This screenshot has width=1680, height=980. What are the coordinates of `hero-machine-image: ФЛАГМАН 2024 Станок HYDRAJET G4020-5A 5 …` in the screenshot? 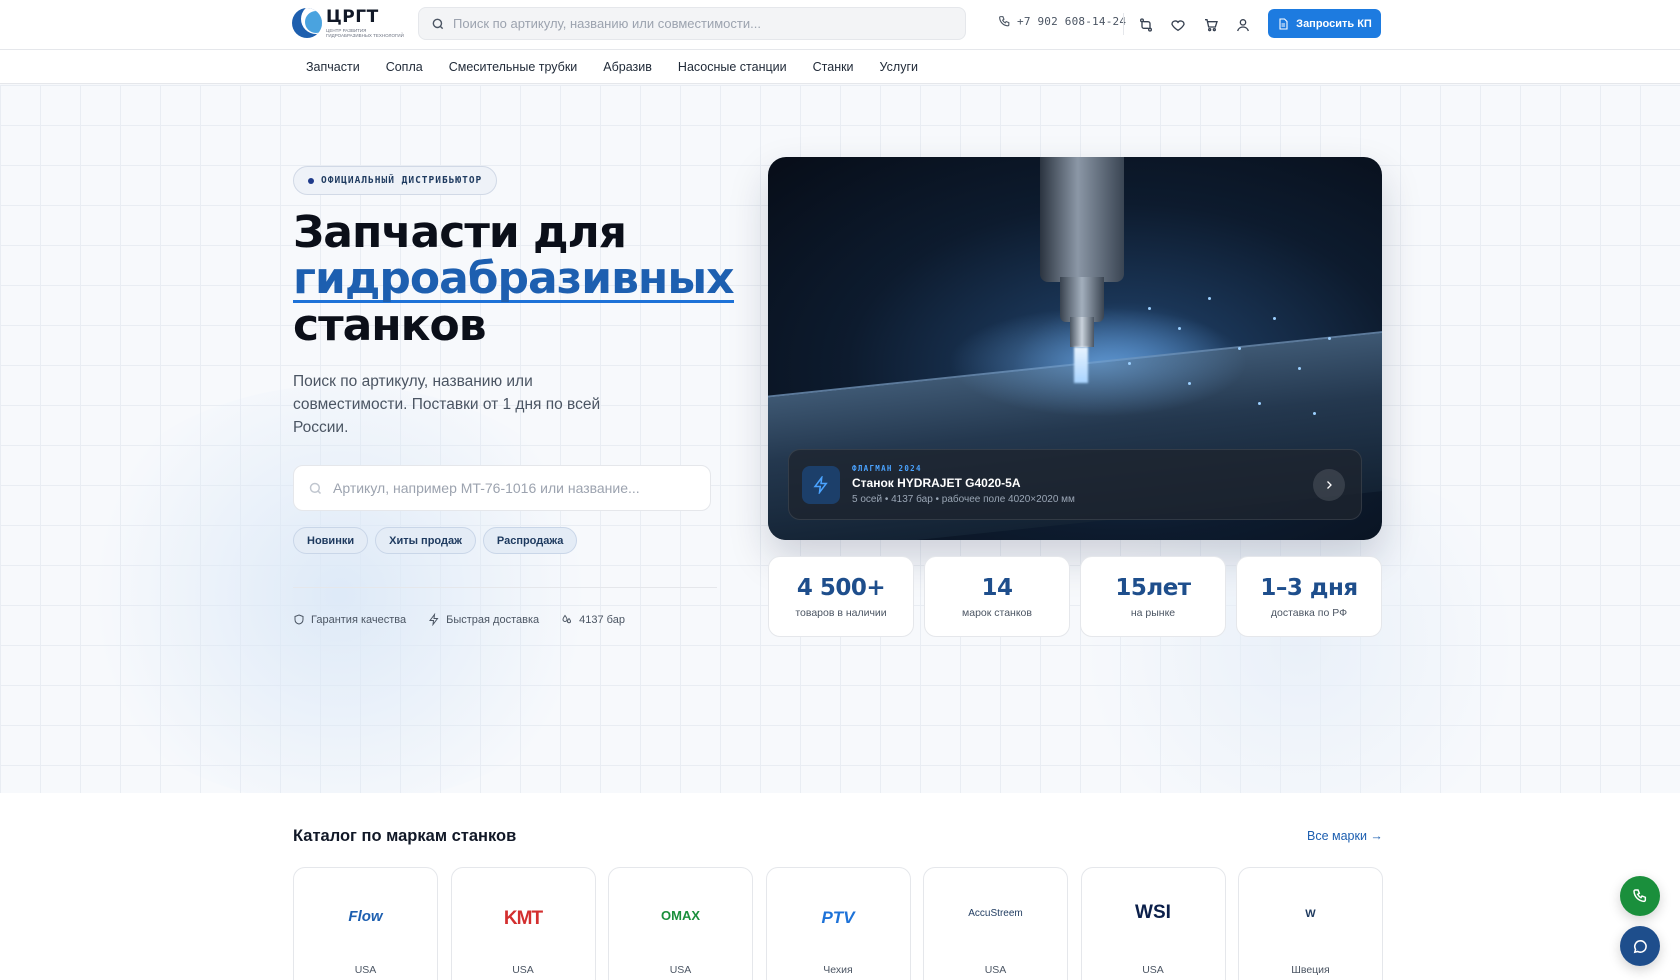 It's located at (1075, 348).